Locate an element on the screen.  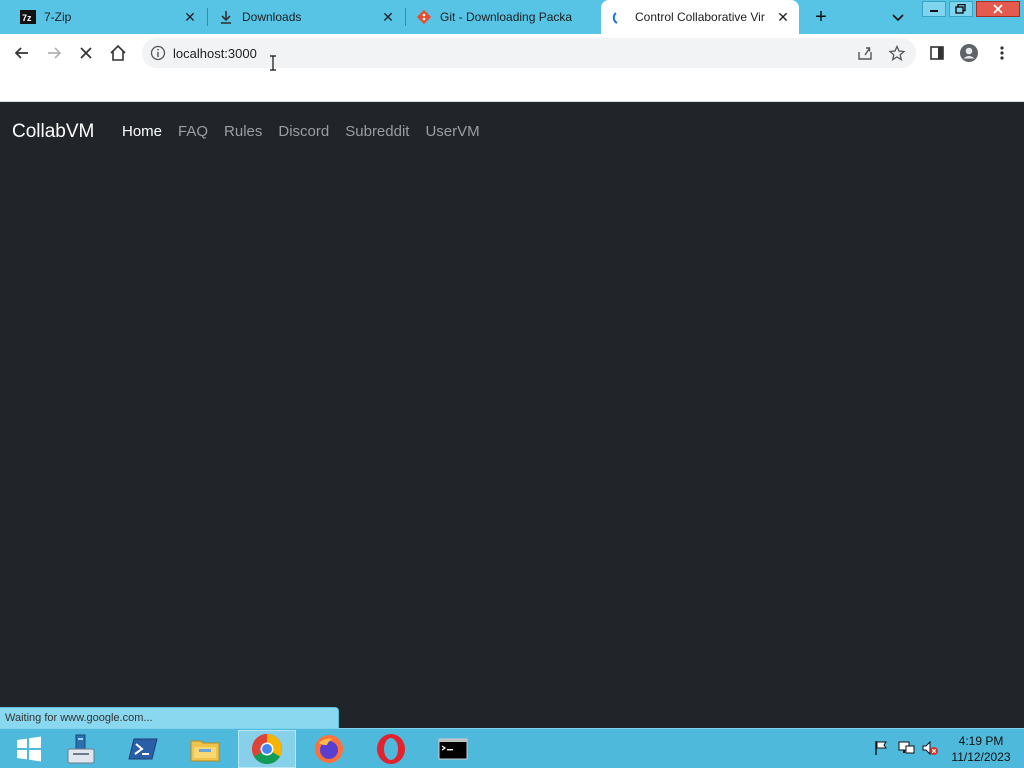
stop-loading-button is located at coordinates (86, 53).